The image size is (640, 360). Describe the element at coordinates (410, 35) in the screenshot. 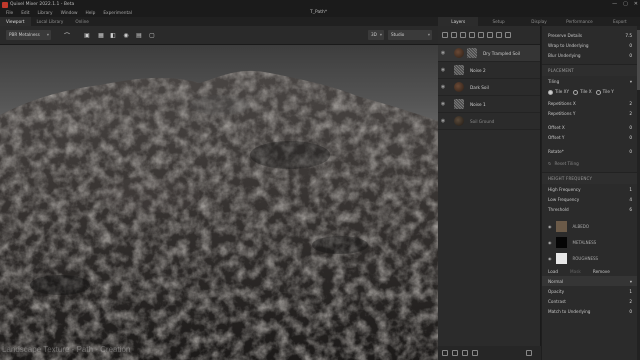

I see `studio-dropdown: Studio ▾` at that location.